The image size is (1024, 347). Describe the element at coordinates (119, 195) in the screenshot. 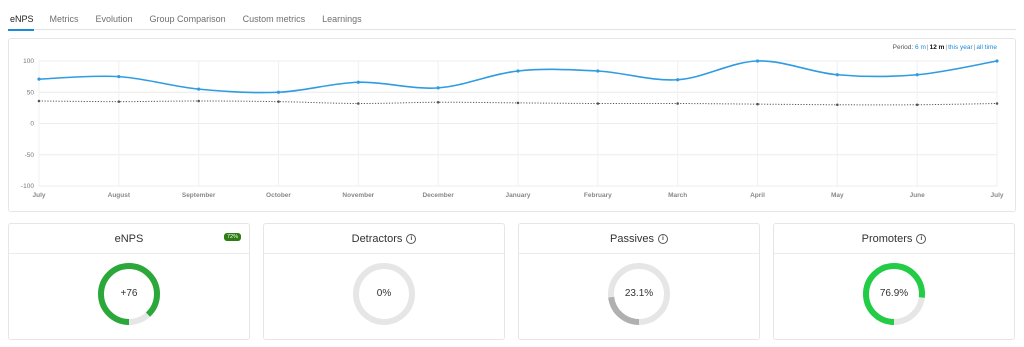

I see `x-tick-label: August` at that location.